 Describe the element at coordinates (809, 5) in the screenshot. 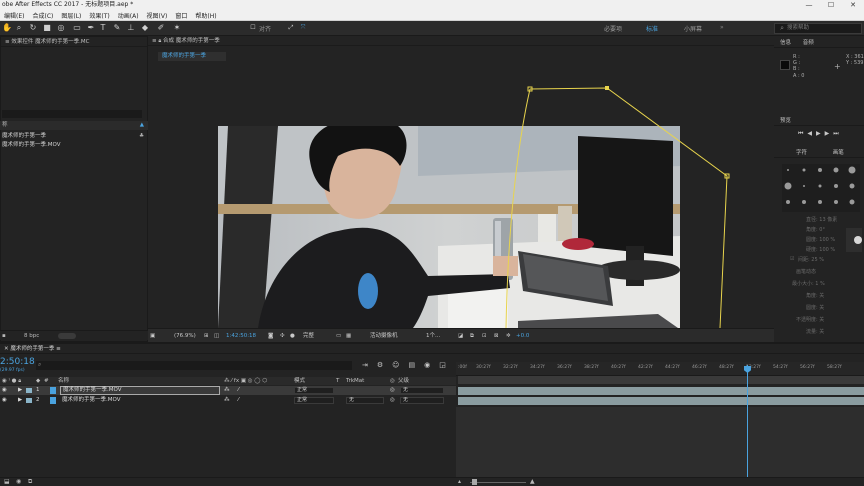

I see `minimize-button: —` at that location.